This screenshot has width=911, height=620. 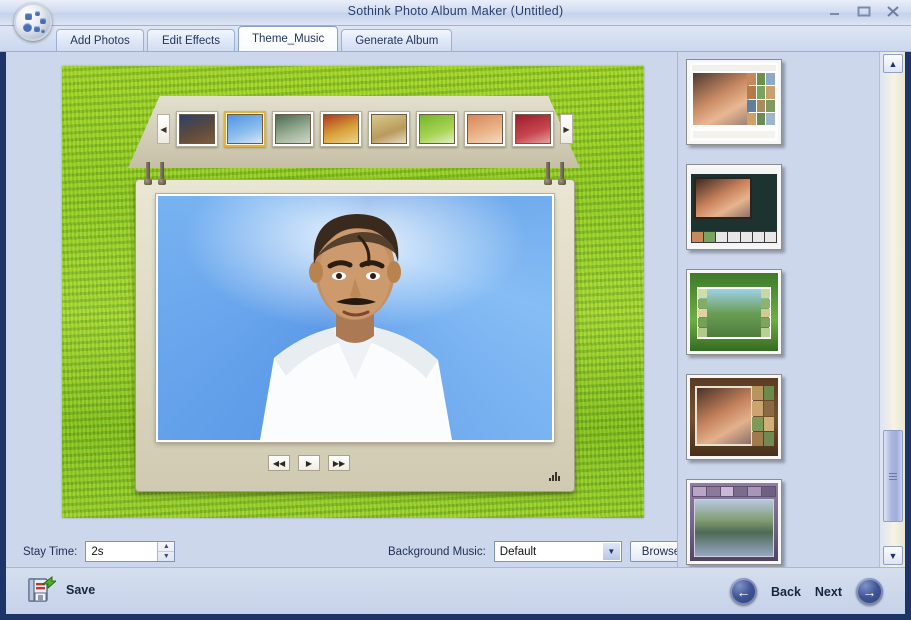 I want to click on minimize-icon, so click(x=834, y=11).